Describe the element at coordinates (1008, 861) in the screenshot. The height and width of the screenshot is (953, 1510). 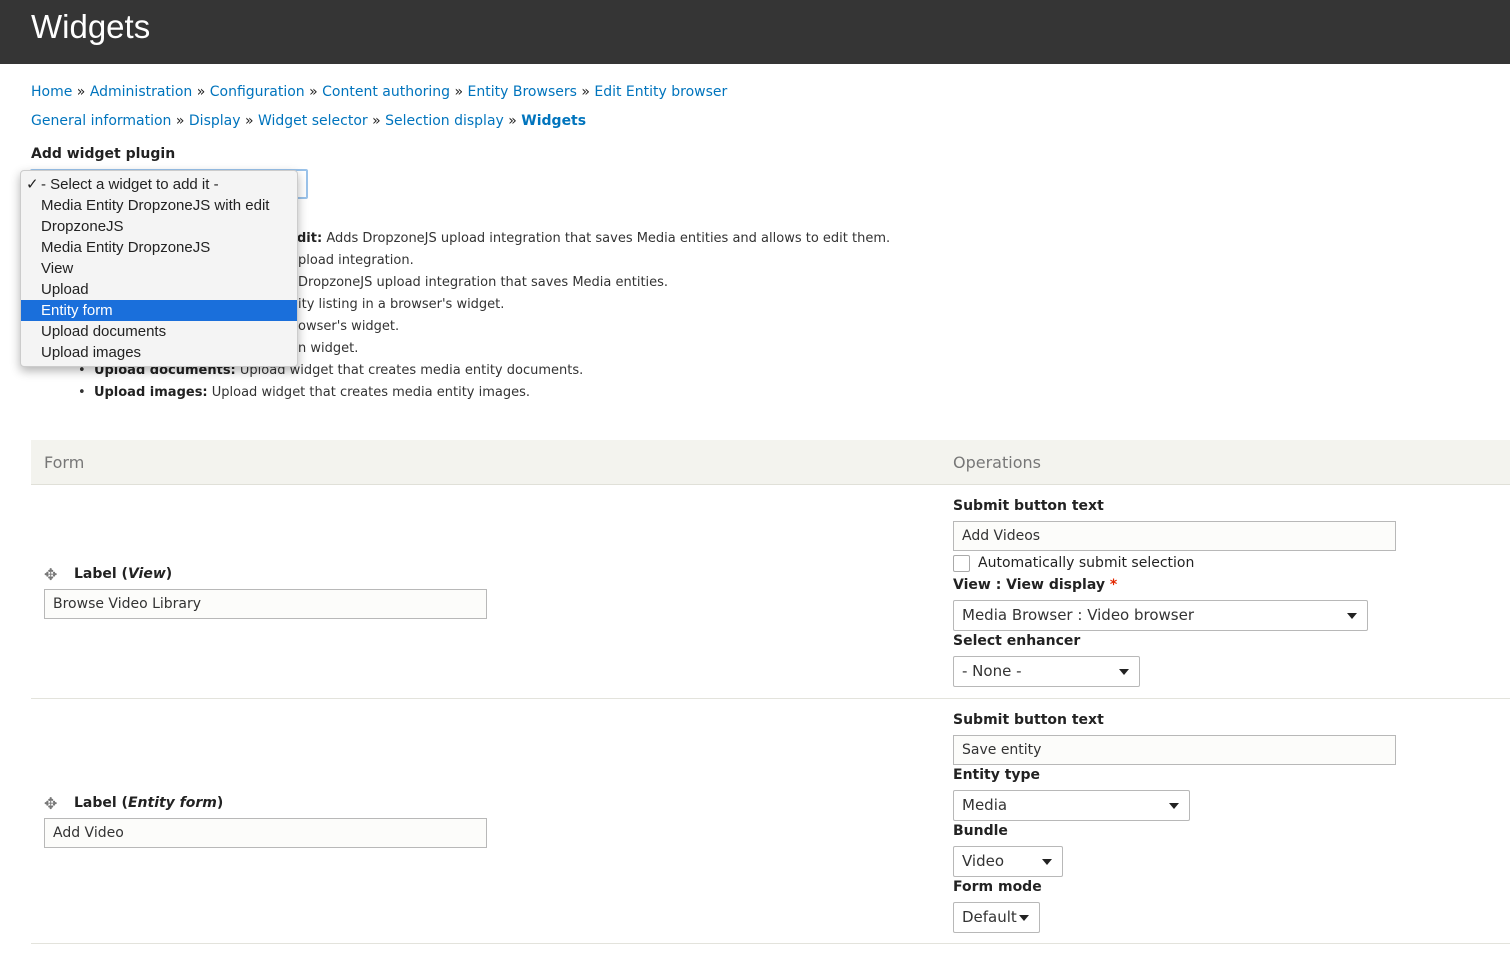
I see `bundle-select: Video` at that location.